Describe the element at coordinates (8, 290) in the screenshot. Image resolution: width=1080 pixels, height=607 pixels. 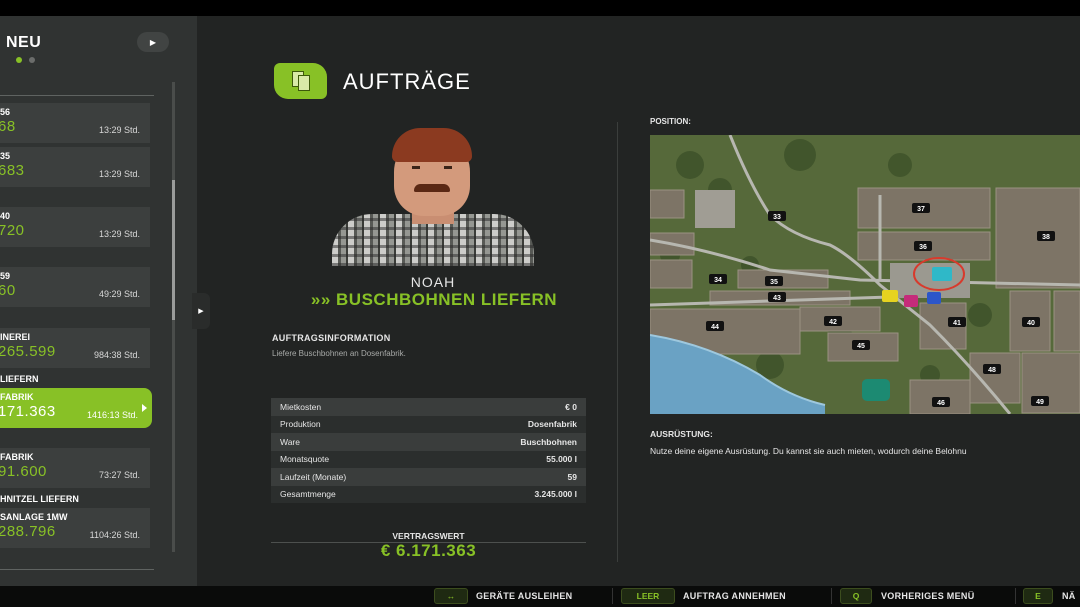
I see `contract-item-value: 60` at that location.